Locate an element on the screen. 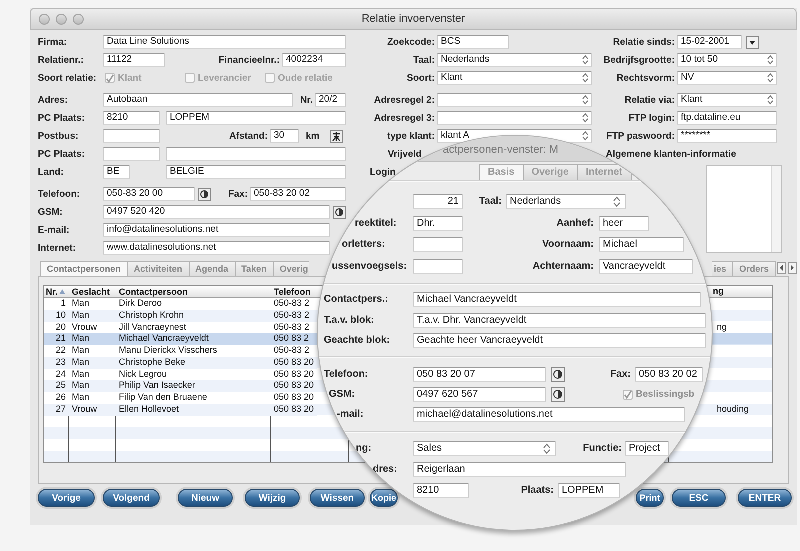  text-field: 11122 is located at coordinates (134, 60).